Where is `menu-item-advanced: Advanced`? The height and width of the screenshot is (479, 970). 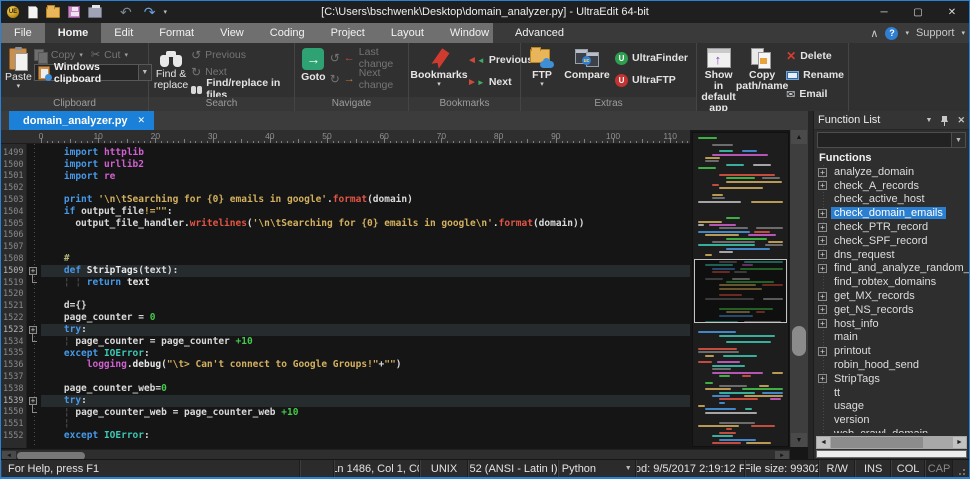 menu-item-advanced: Advanced is located at coordinates (539, 33).